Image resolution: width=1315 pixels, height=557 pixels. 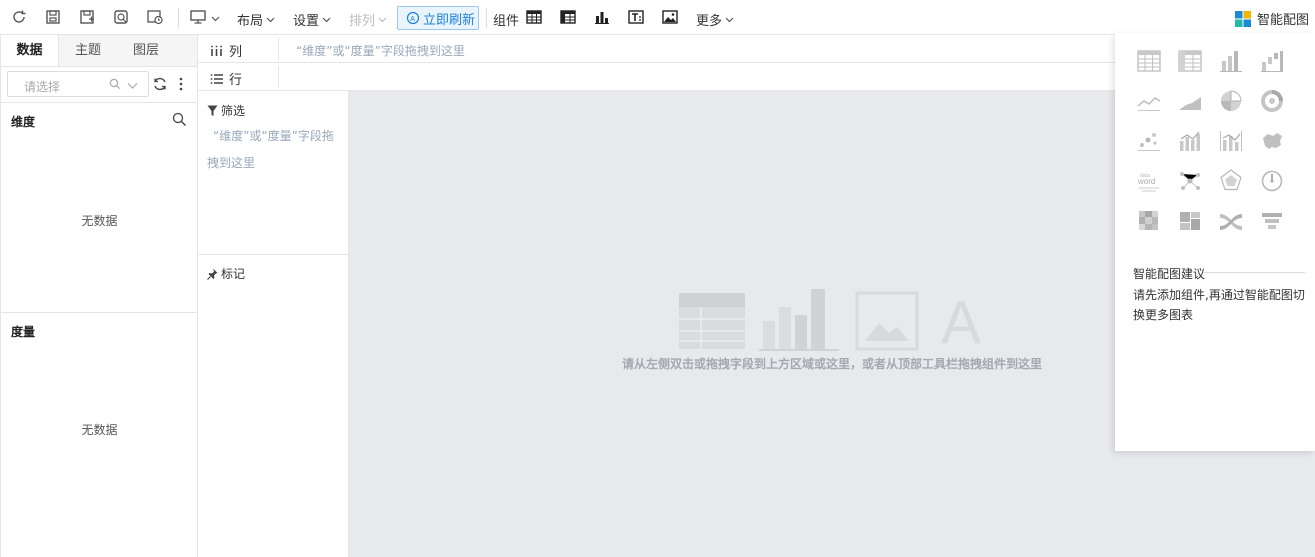 What do you see at coordinates (30, 50) in the screenshot?
I see `tab-data: 数据` at bounding box center [30, 50].